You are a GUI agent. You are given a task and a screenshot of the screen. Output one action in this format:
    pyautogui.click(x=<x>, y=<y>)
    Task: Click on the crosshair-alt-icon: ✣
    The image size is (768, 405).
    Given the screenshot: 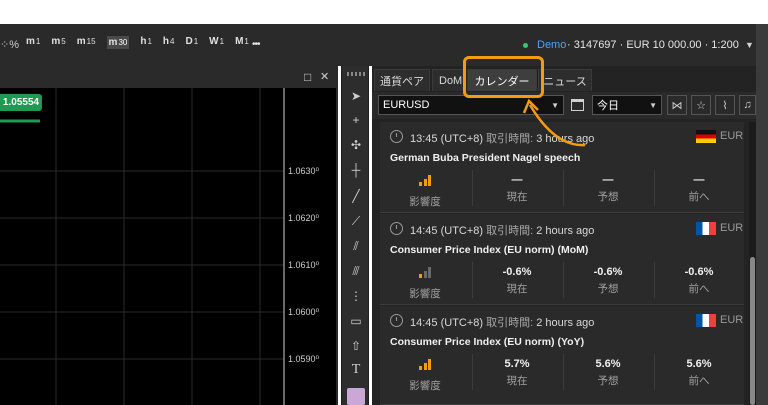 What is the action you would take?
    pyautogui.click(x=356, y=145)
    